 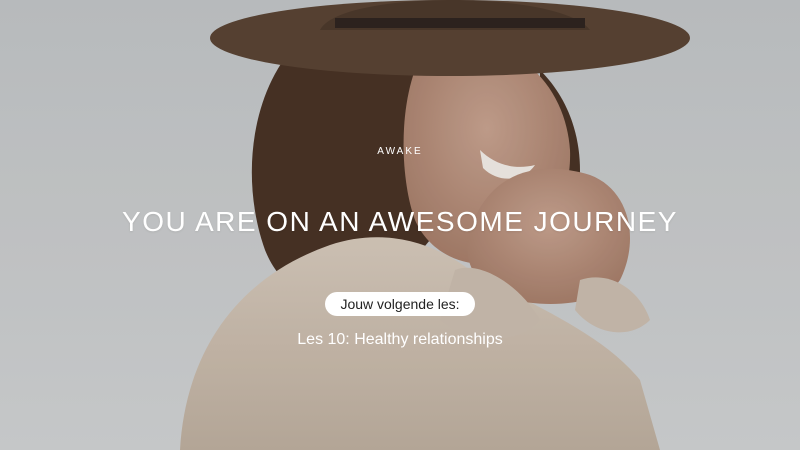 What do you see at coordinates (400, 151) in the screenshot?
I see `brand-logo: AWAKE` at bounding box center [400, 151].